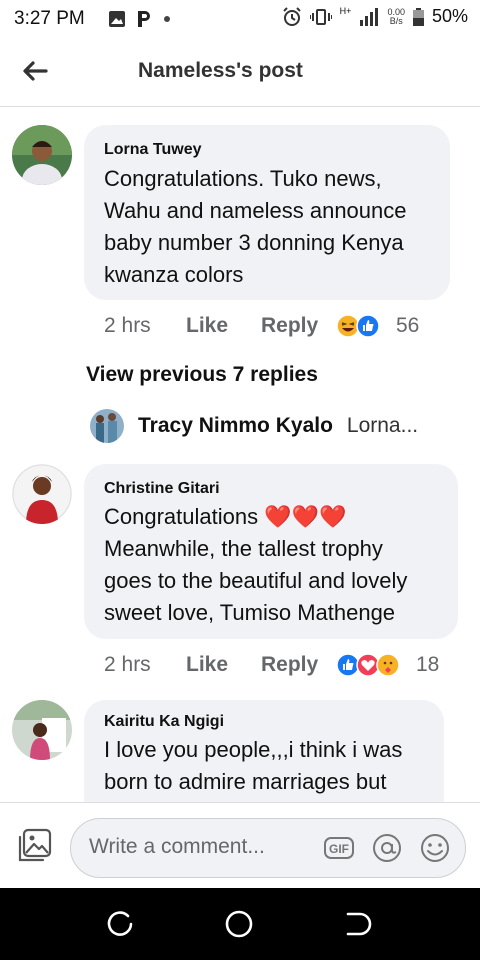 The height and width of the screenshot is (960, 480). Describe the element at coordinates (153, 150) in the screenshot. I see `comment-author: Lorna Tuwey` at that location.